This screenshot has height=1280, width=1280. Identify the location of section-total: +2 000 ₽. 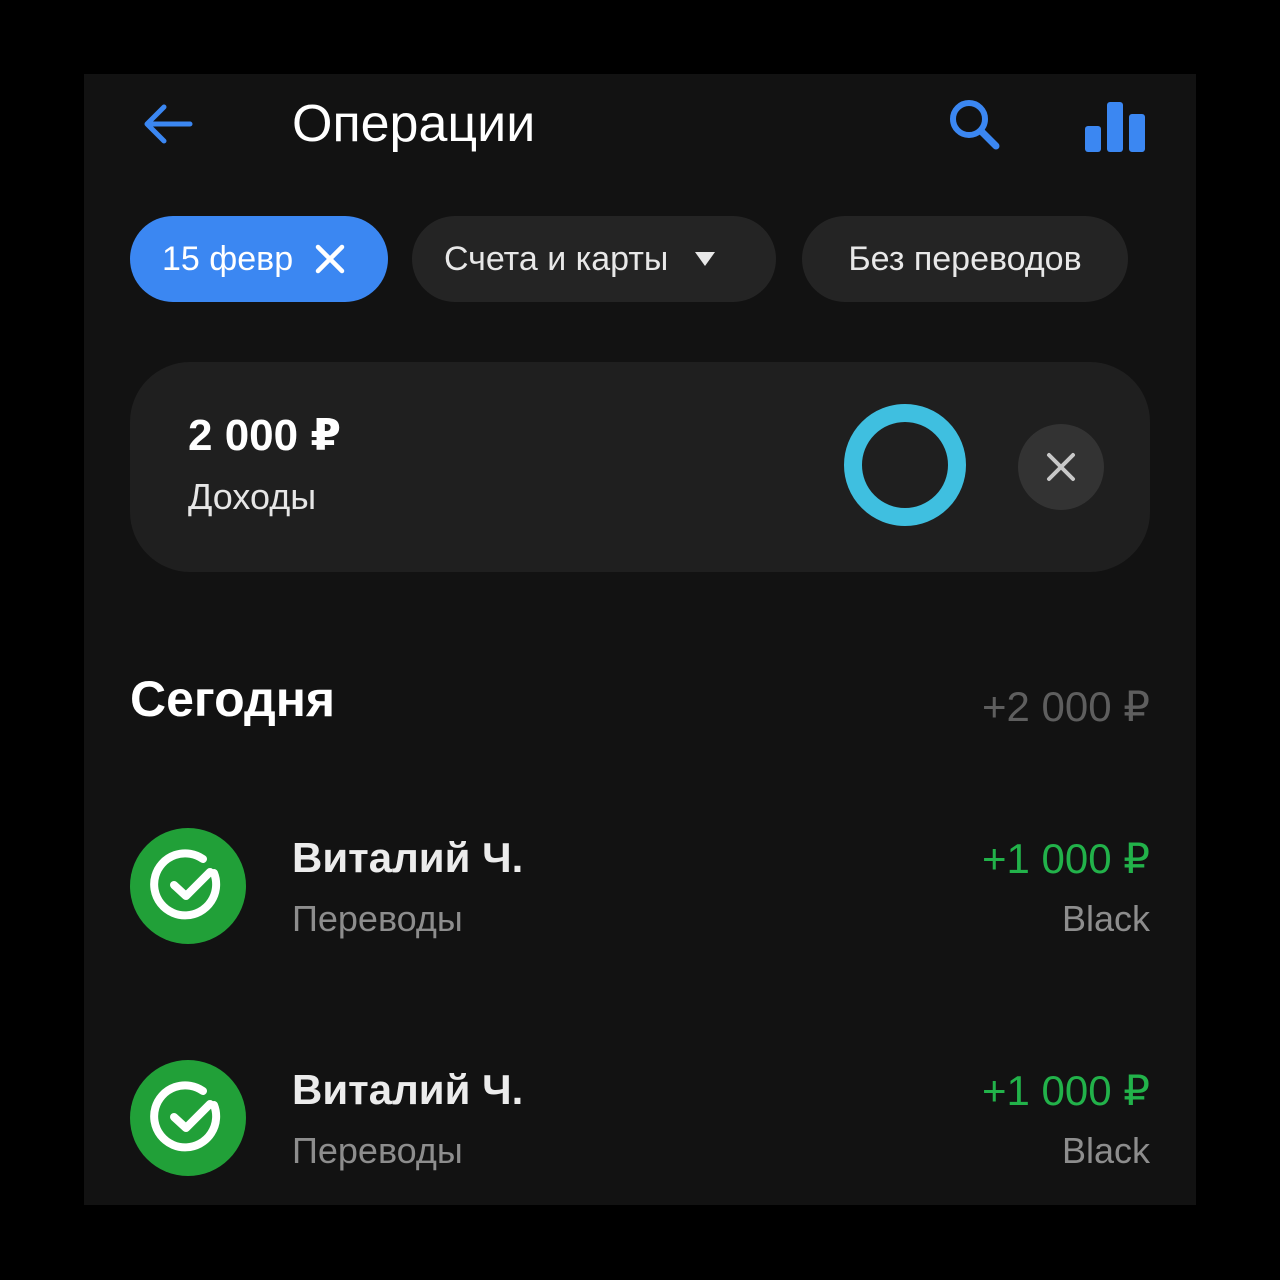
(1065, 706).